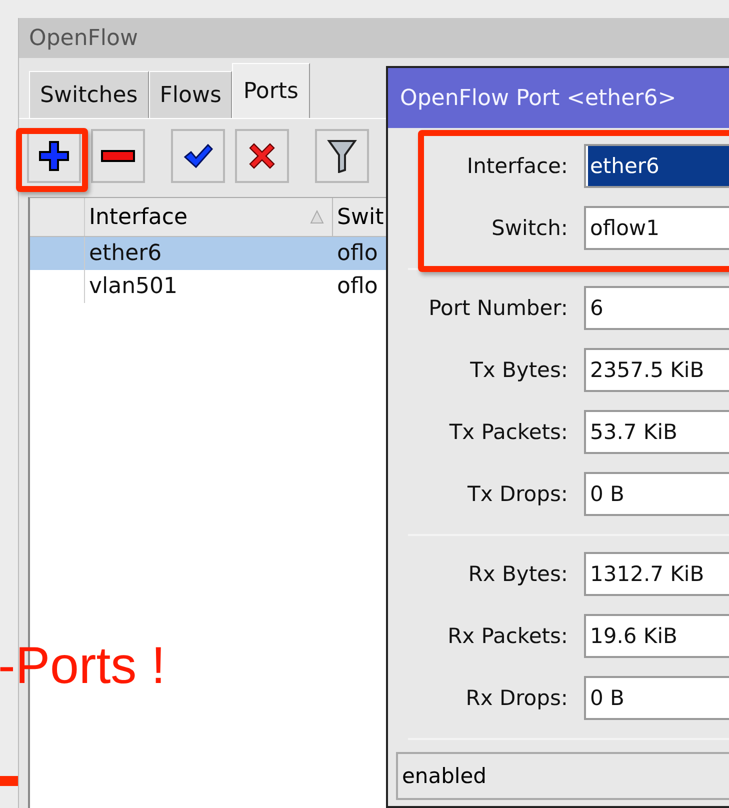  I want to click on cross-icon, so click(262, 156).